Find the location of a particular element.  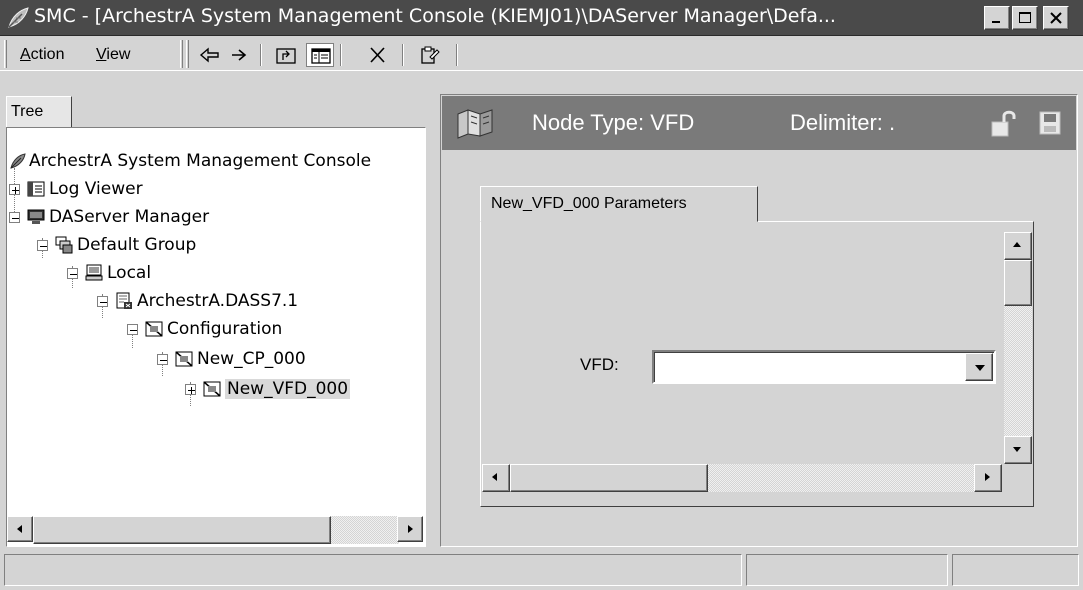

close-icon is located at coordinates (1056, 18).